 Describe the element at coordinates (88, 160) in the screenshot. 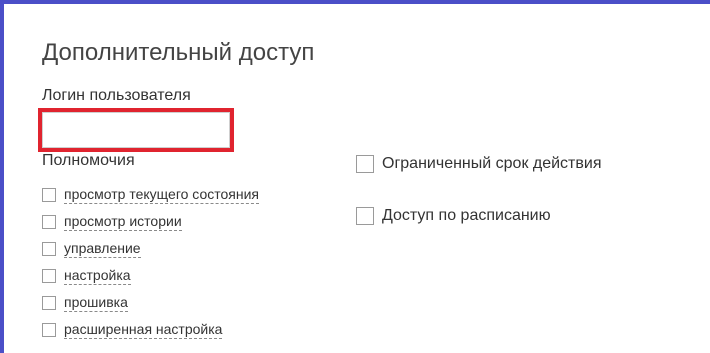

I see `permissions-title: Полномочия` at that location.